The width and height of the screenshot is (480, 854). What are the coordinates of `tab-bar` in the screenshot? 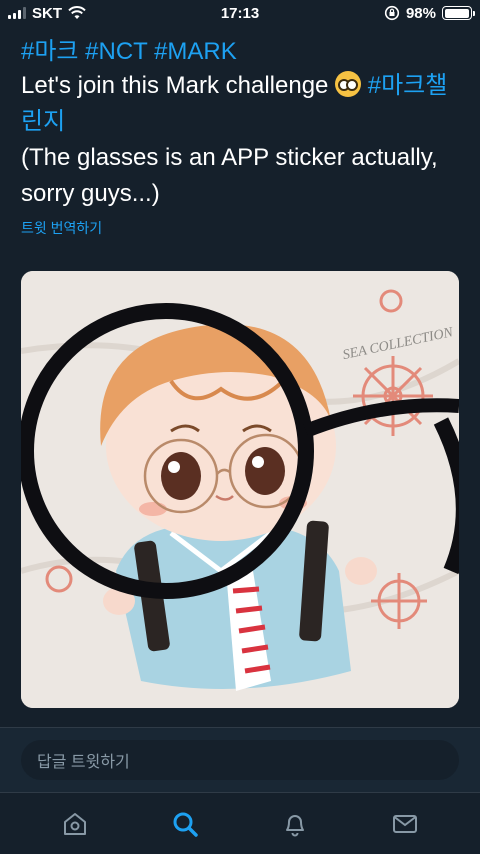 It's located at (240, 823).